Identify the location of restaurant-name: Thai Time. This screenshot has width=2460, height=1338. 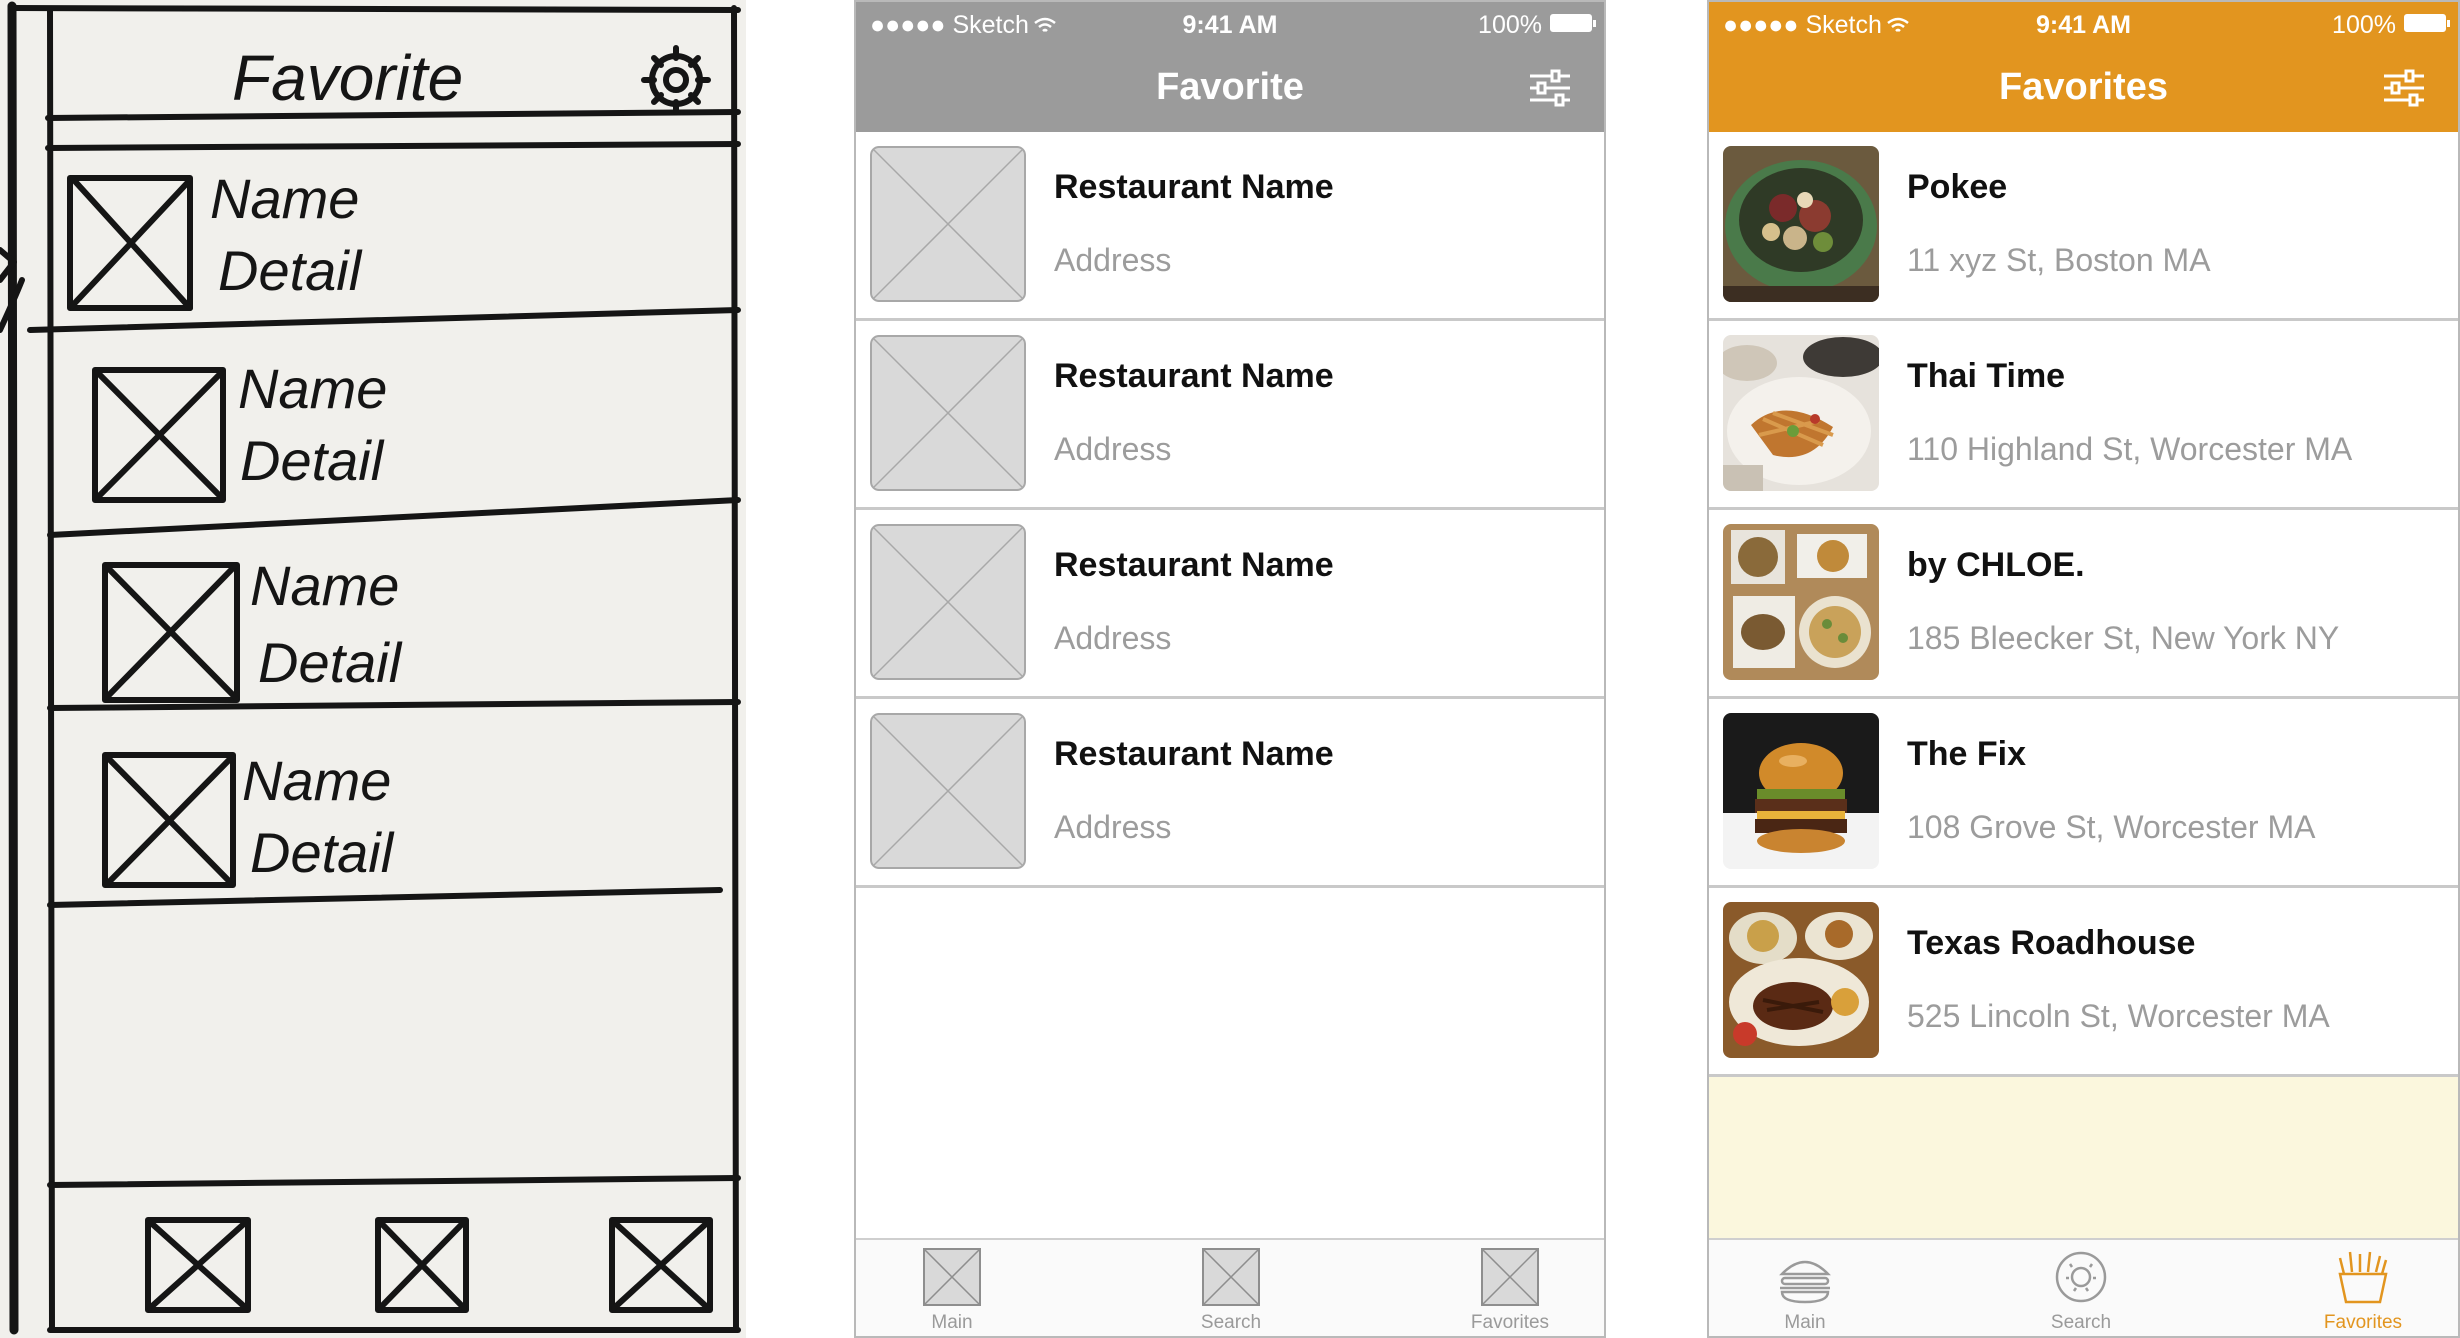
(1986, 376).